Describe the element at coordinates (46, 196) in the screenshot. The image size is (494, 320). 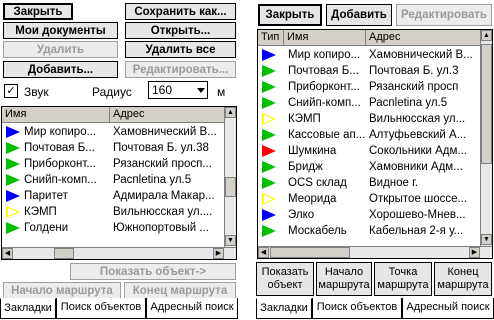
I see `cell-name: Паритет` at that location.